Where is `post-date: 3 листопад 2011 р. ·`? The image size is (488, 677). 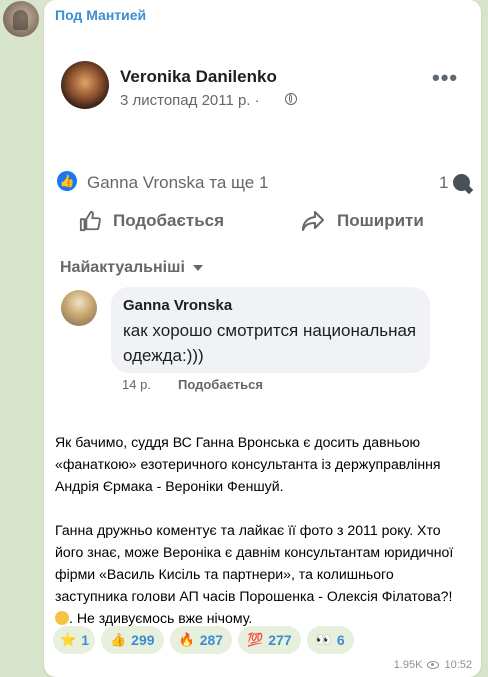
post-date: 3 листопад 2011 р. · is located at coordinates (190, 100).